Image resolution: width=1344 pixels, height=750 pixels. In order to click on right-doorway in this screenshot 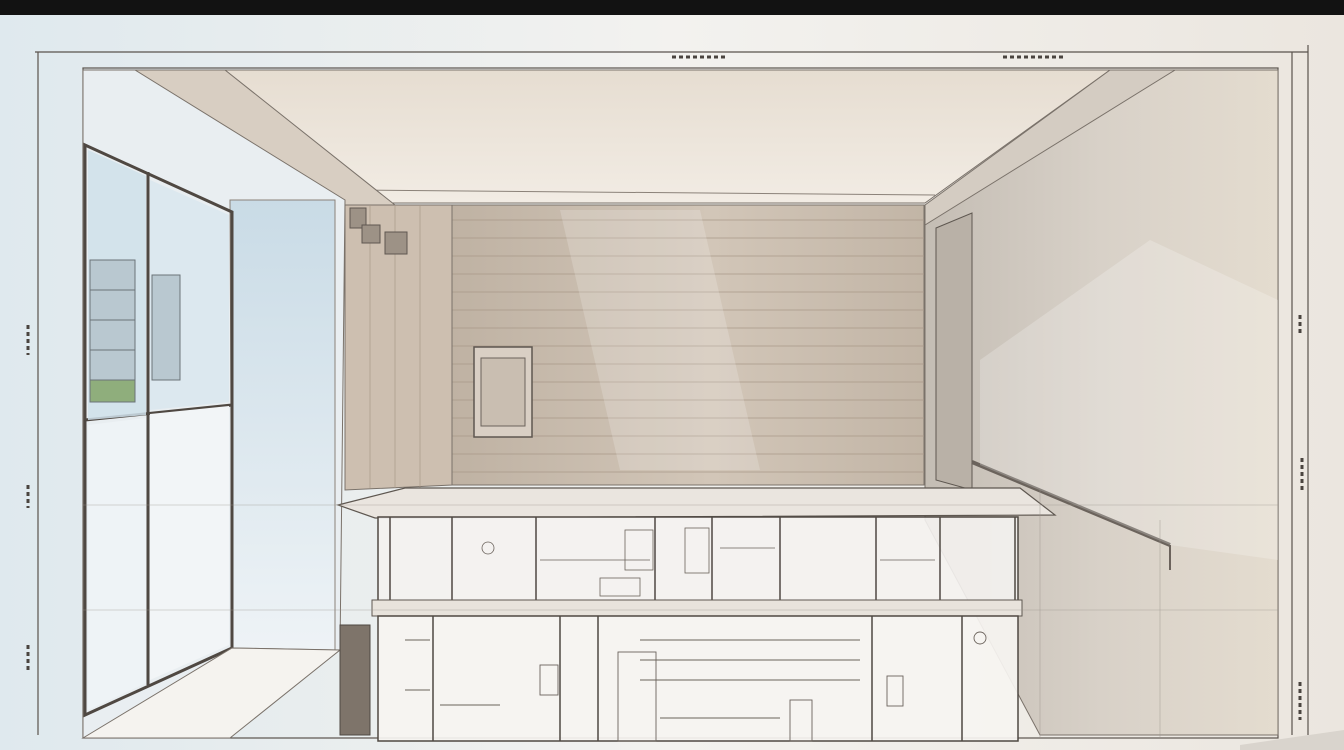, I will do `click(954, 351)`.